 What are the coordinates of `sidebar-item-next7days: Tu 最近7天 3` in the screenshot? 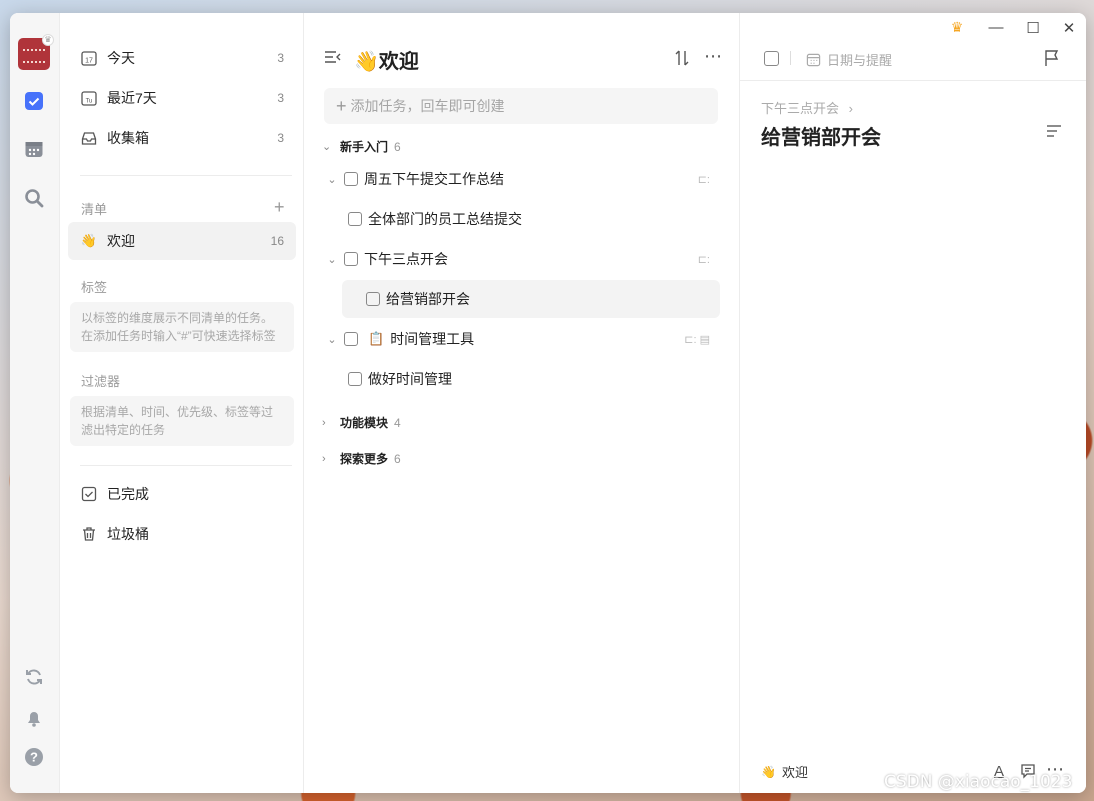 It's located at (182, 98).